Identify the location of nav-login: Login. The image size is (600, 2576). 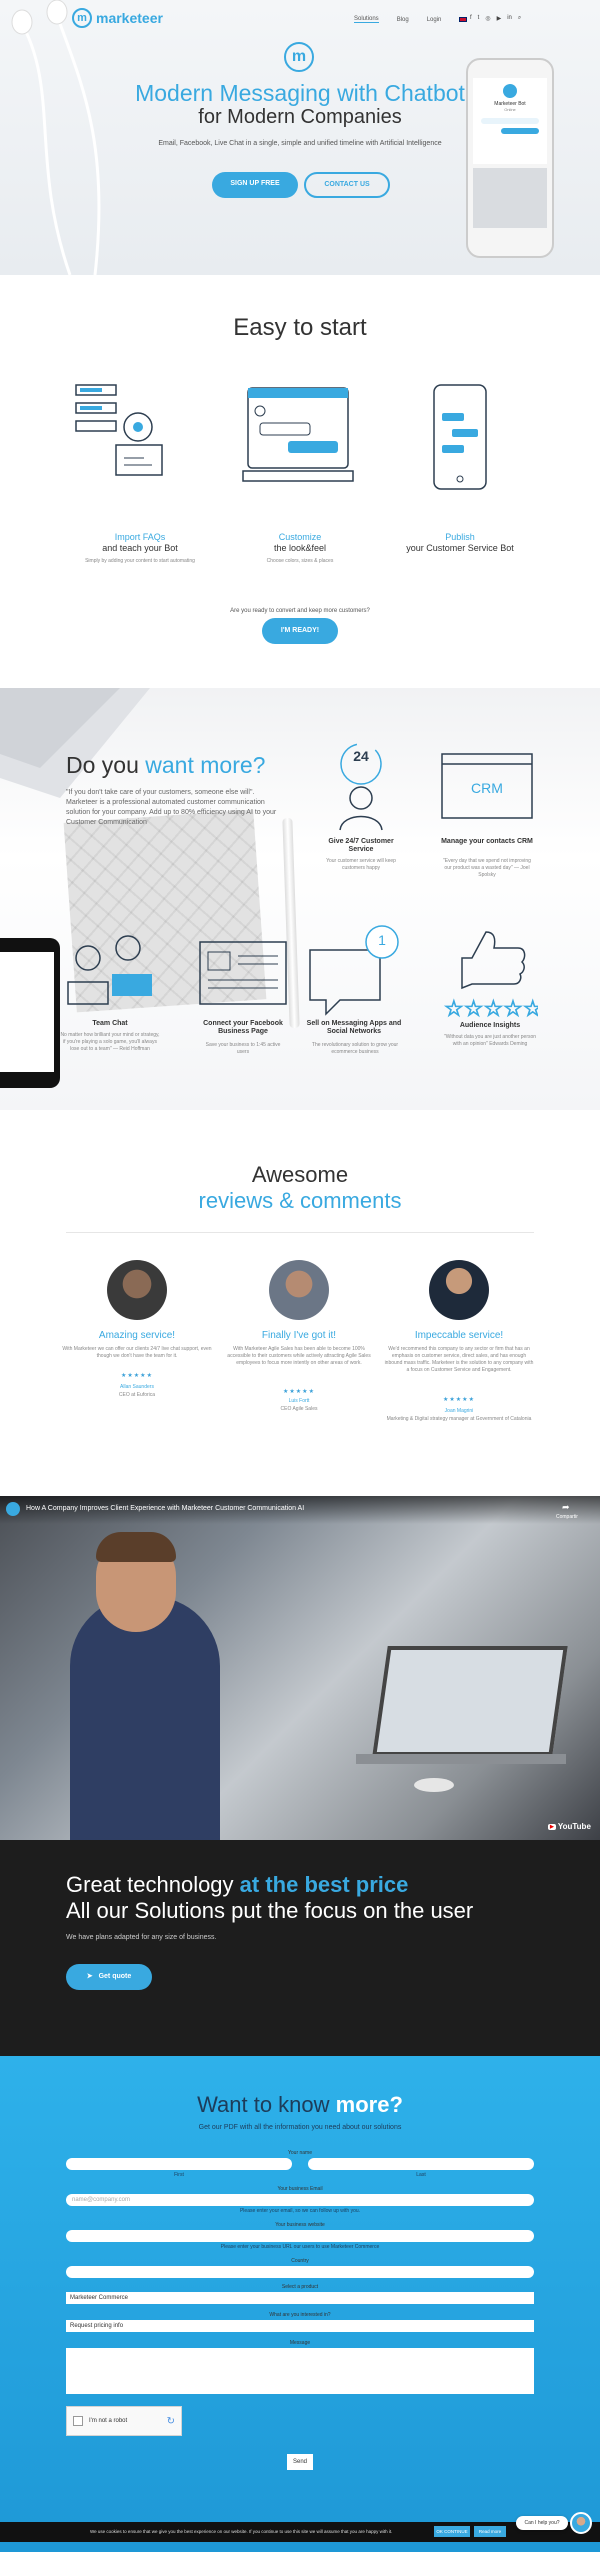
(434, 20).